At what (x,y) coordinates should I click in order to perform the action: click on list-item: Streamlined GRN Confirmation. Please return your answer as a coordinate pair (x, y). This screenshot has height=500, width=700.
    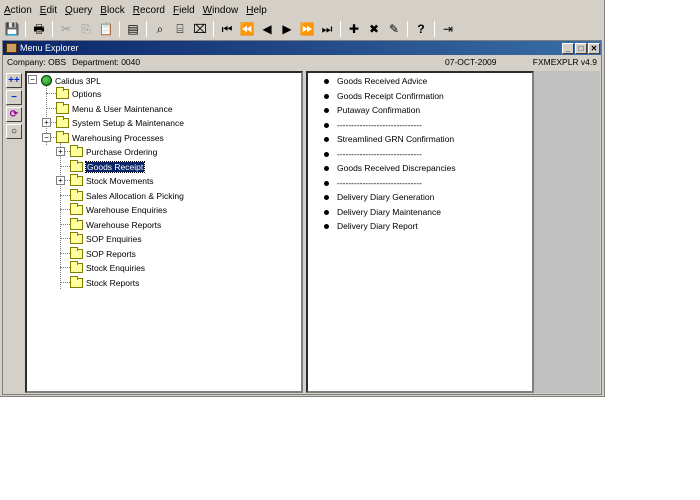
    Looking at the image, I should click on (389, 139).